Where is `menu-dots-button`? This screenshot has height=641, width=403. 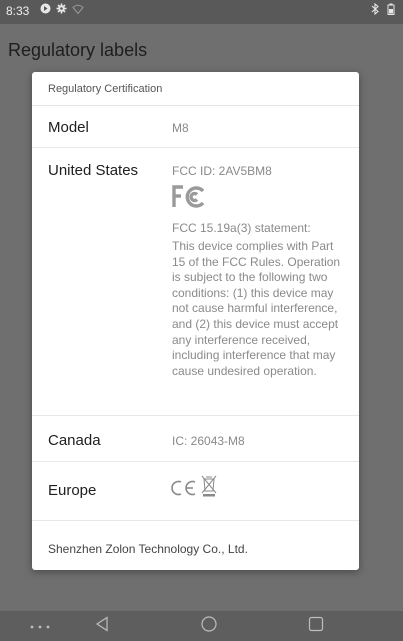 menu-dots-button is located at coordinates (40, 626).